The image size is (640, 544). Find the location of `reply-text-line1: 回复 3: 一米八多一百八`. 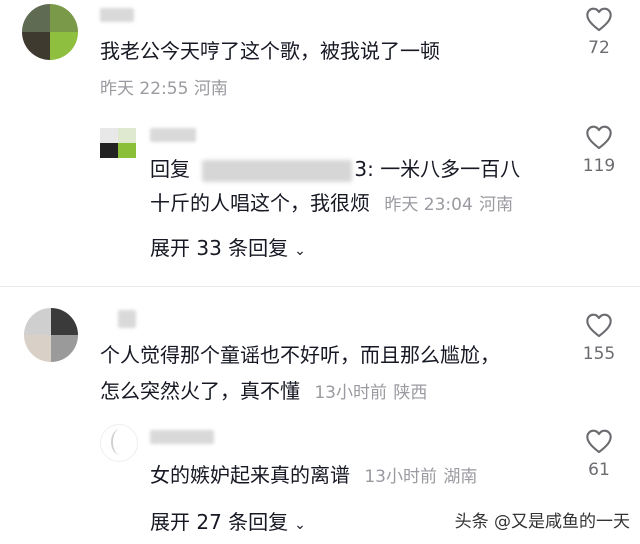

reply-text-line1: 回复 3: 一米八多一百八 is located at coordinates (335, 169).